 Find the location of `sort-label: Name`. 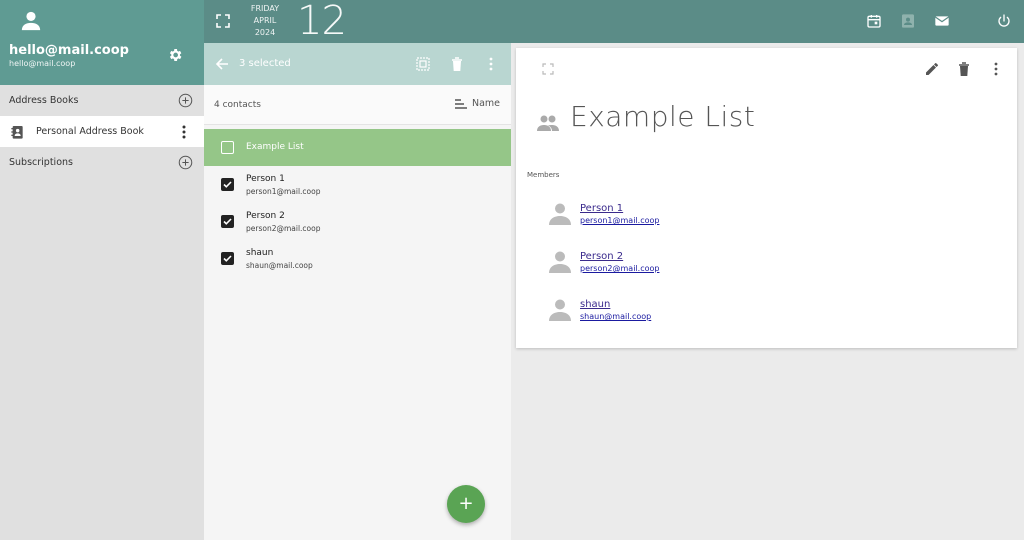

sort-label: Name is located at coordinates (485, 103).